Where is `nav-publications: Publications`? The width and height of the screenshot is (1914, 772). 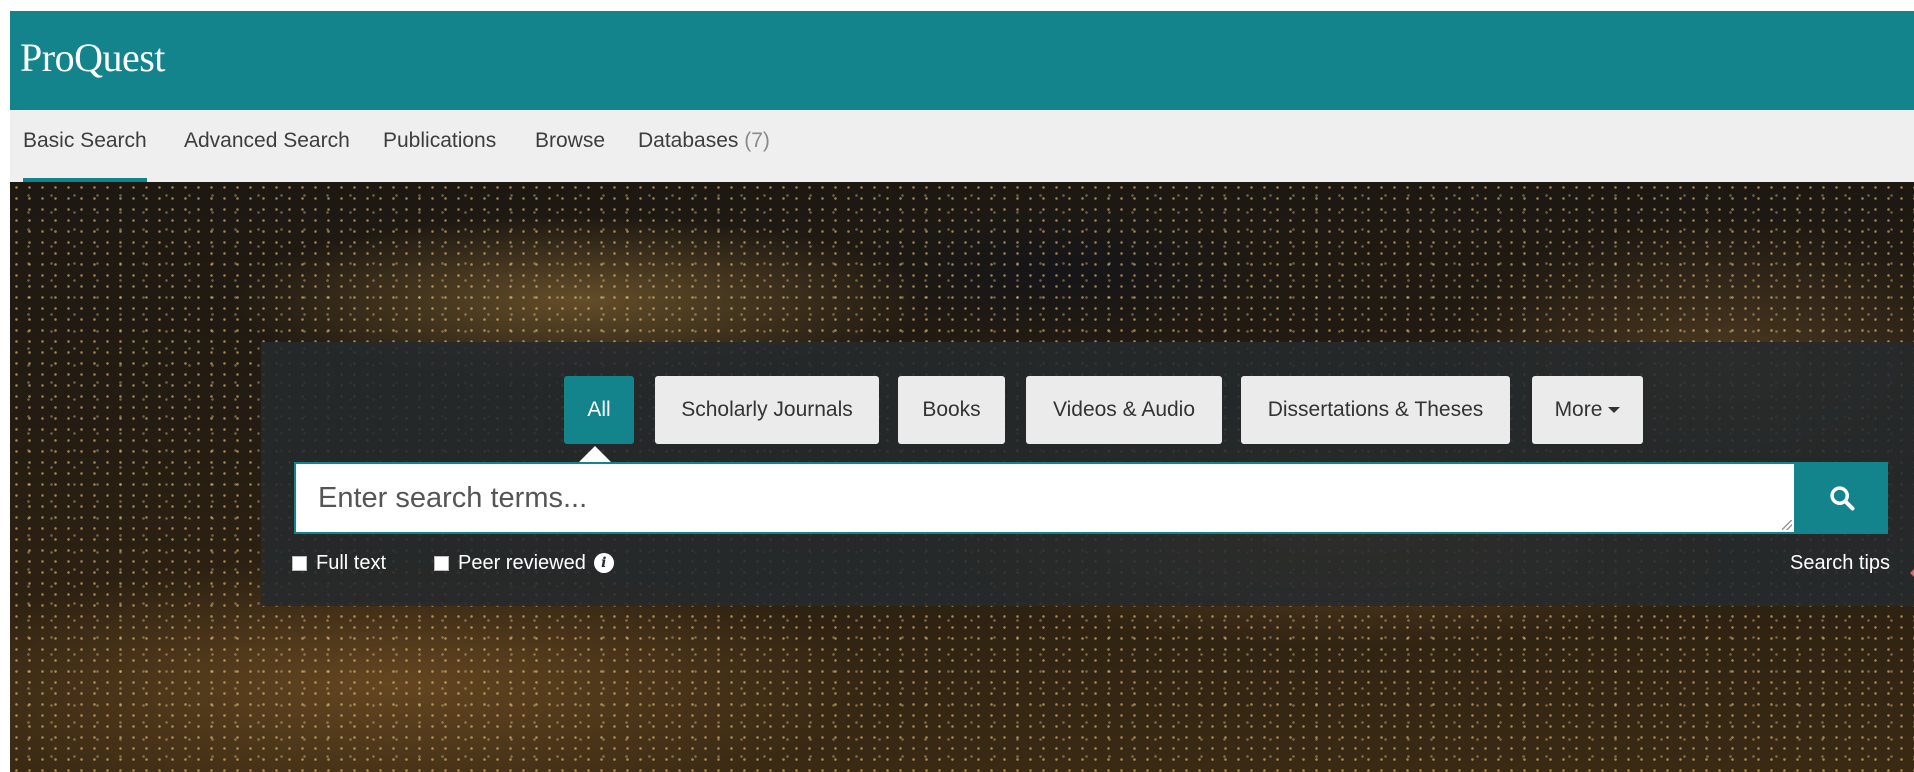
nav-publications: Publications is located at coordinates (439, 146).